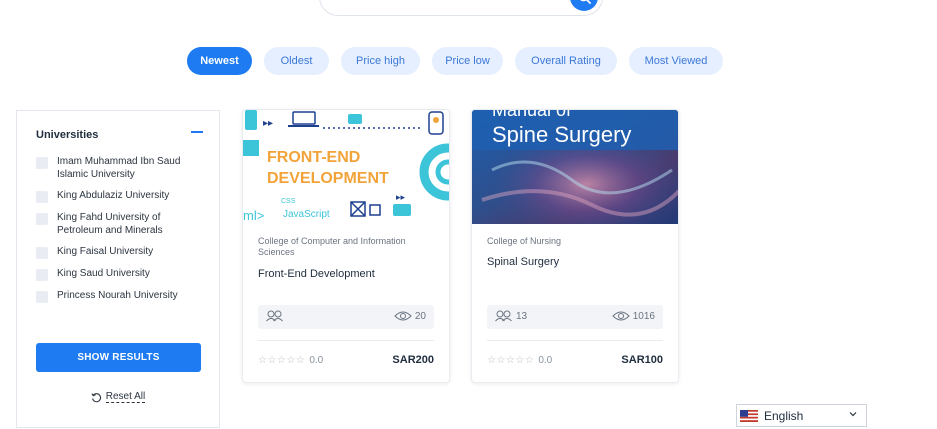  What do you see at coordinates (67, 135) in the screenshot?
I see `filter-title: Universities` at bounding box center [67, 135].